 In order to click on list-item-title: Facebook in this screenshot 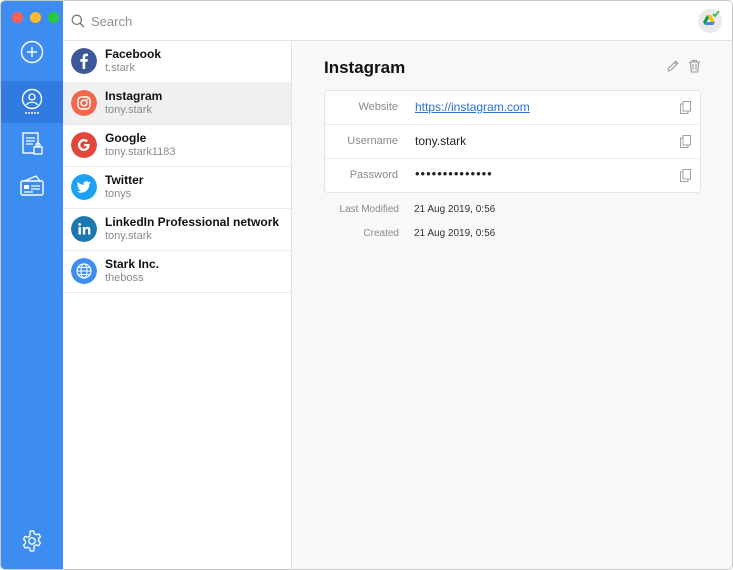, I will do `click(133, 54)`.